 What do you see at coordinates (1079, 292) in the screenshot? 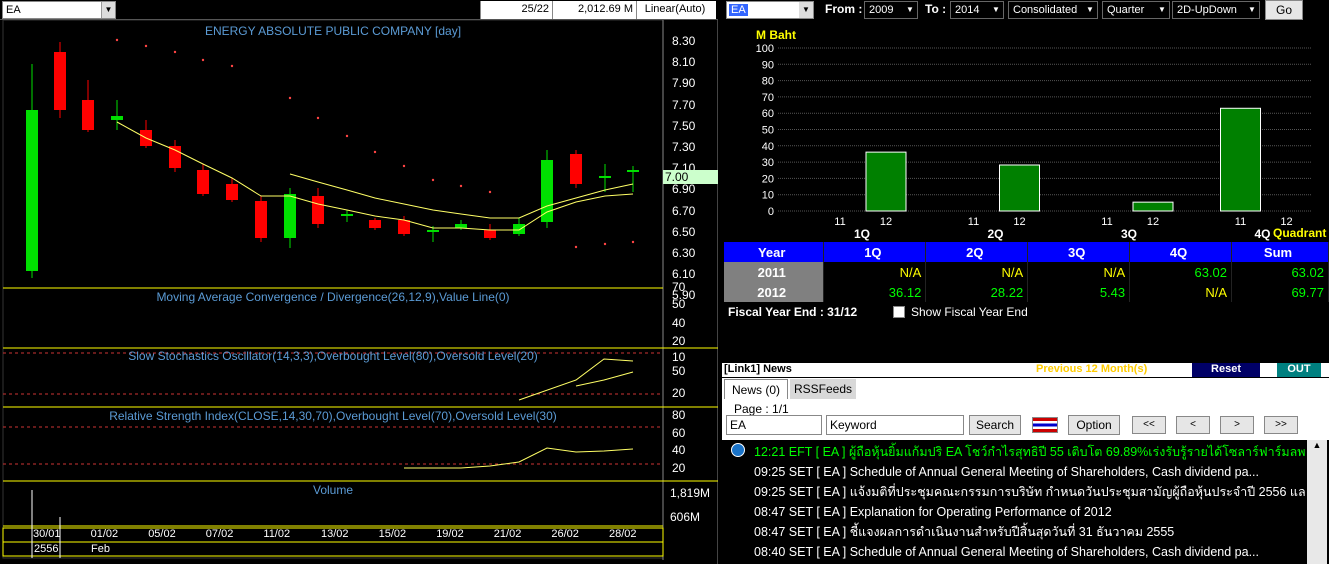
I see `cell-3q: 5.43` at bounding box center [1079, 292].